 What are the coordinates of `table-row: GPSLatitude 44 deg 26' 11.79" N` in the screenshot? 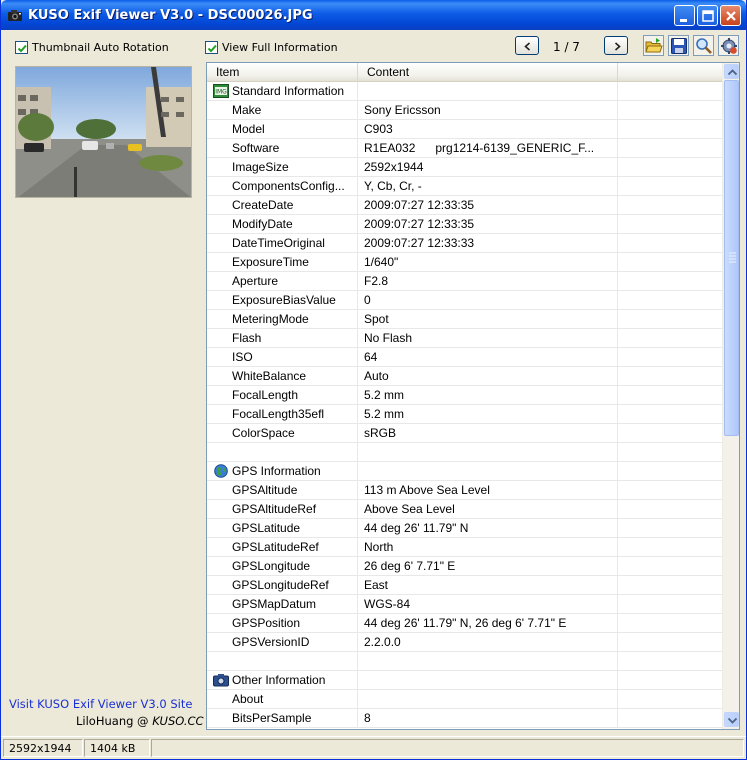 It's located at (465, 528).